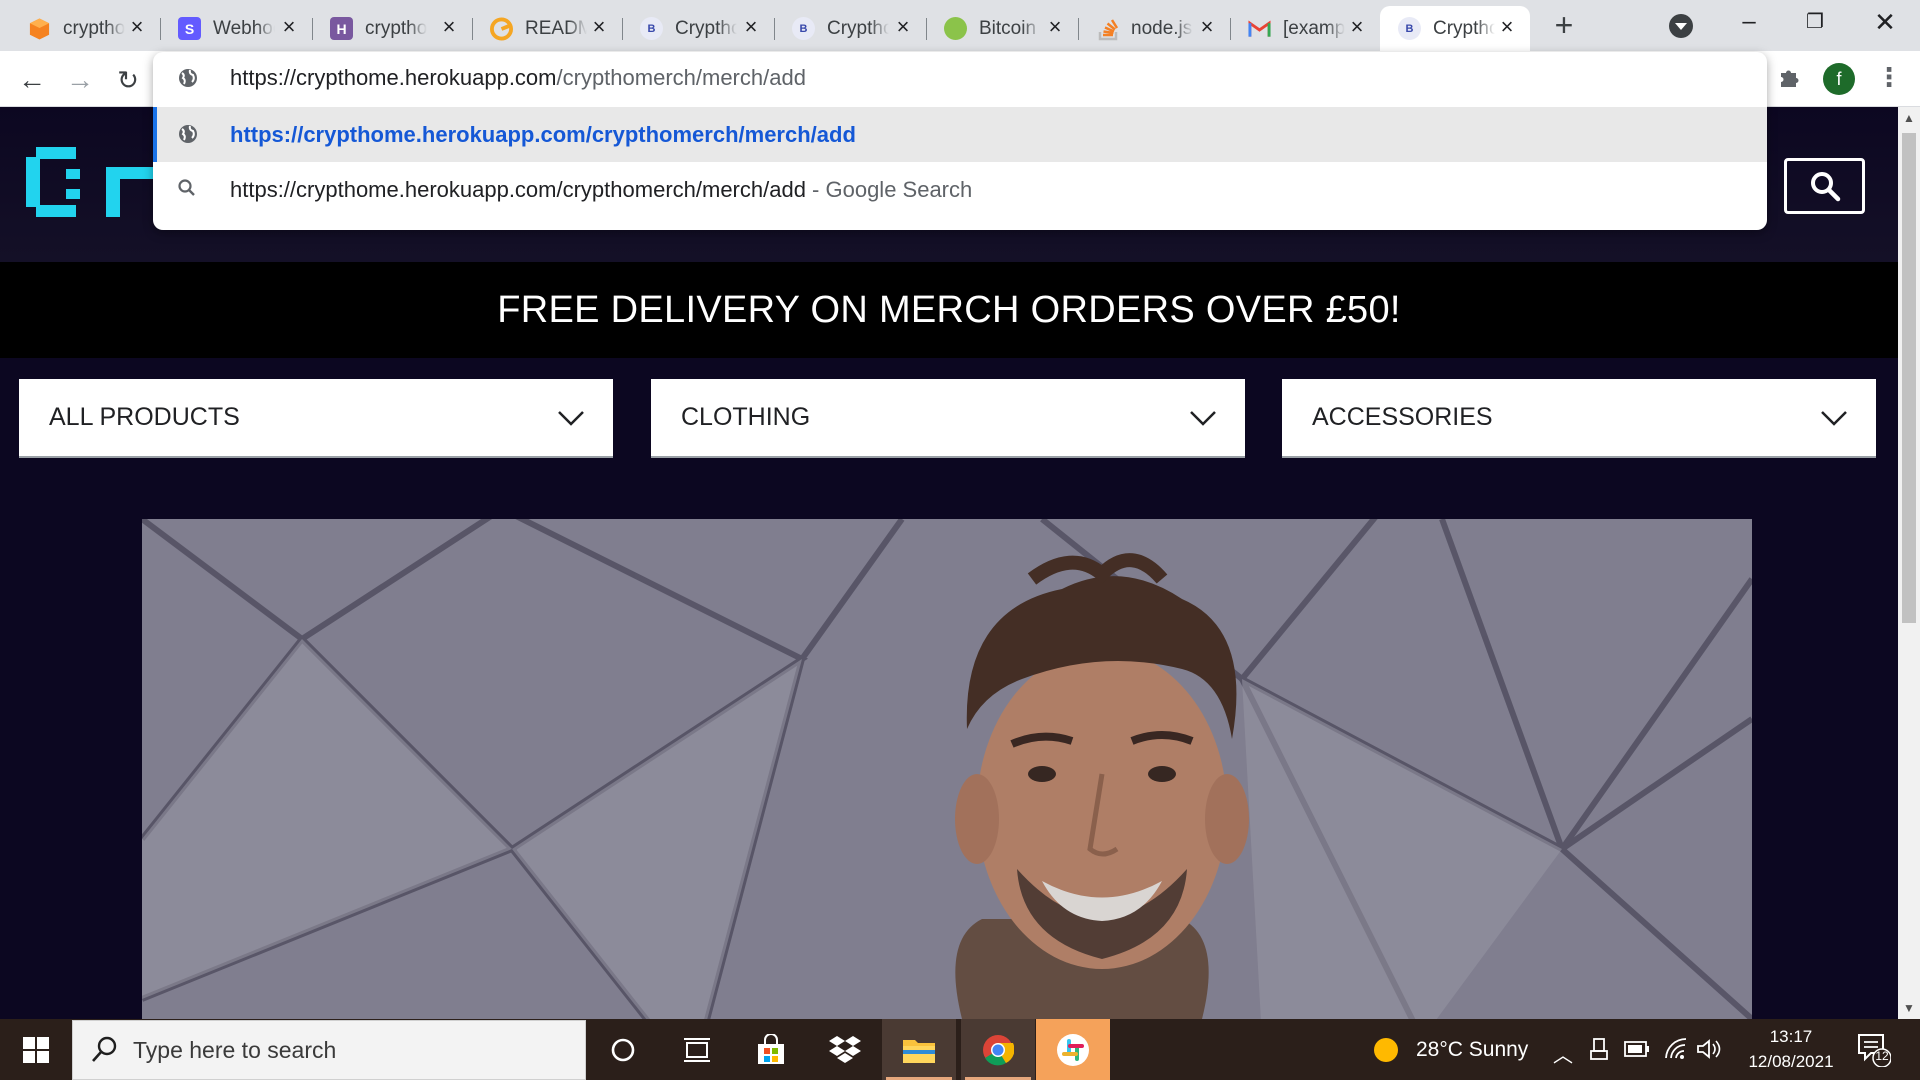 The height and width of the screenshot is (1080, 1920). I want to click on tab-nodejs: node.js ×, so click(1154, 28).